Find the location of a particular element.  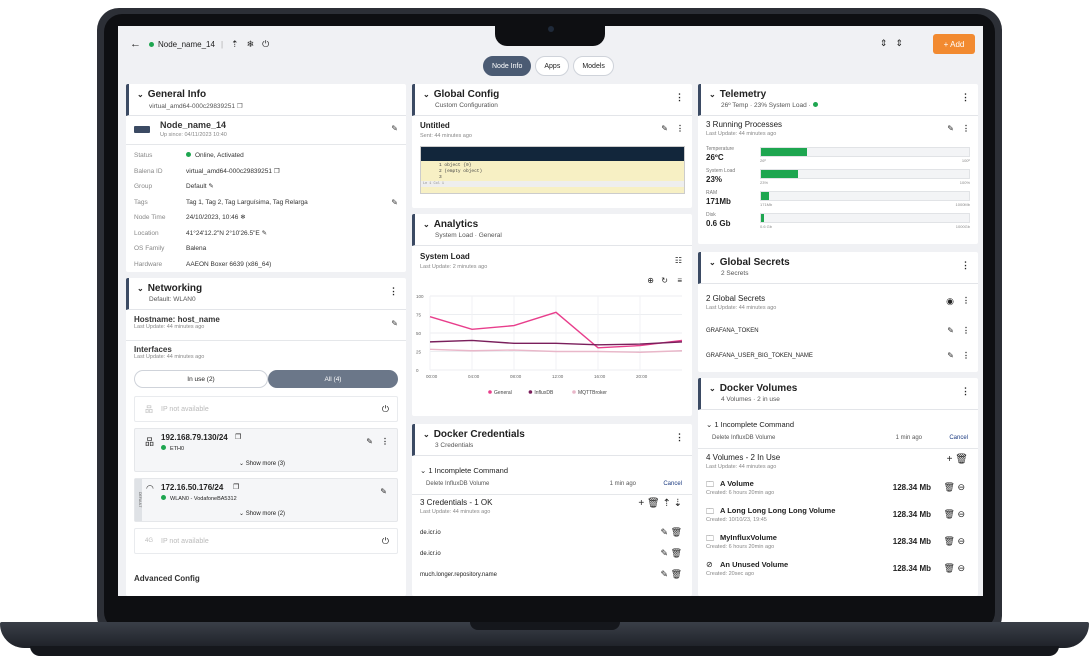

add-button: + Add is located at coordinates (954, 44).